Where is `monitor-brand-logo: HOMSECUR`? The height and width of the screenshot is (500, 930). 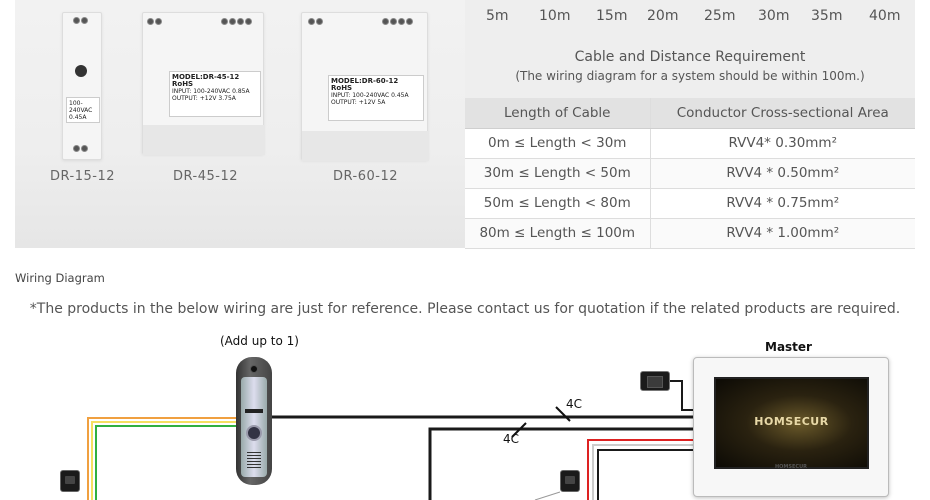 monitor-brand-logo: HOMSECUR is located at coordinates (791, 421).